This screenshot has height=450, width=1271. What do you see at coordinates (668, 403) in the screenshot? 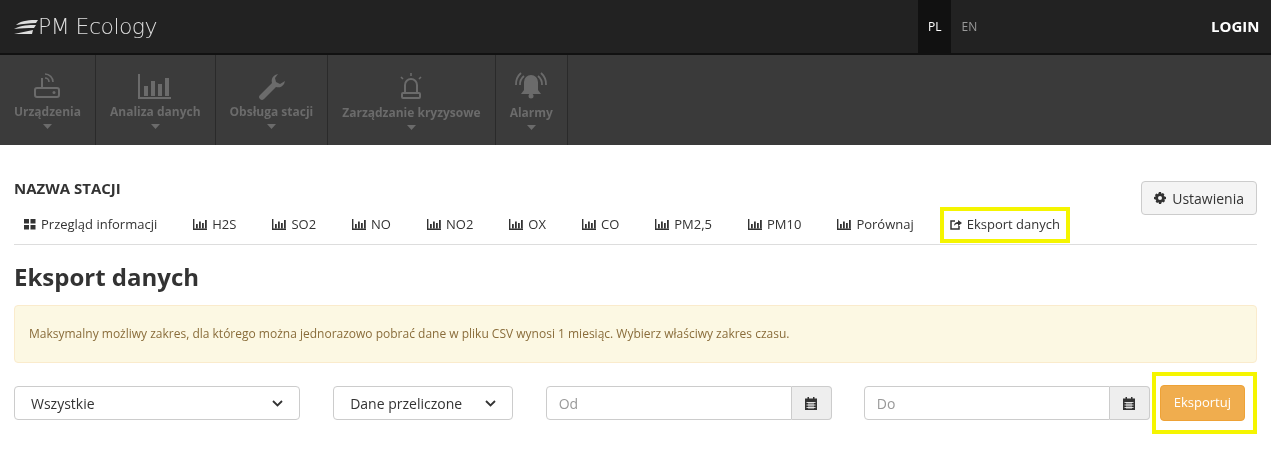
I see `from-date-field: Od` at bounding box center [668, 403].